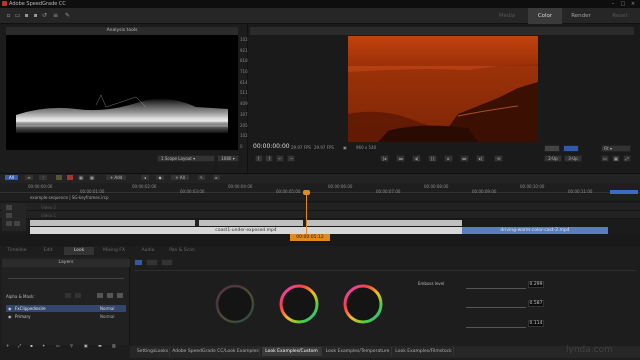  Describe the element at coordinates (464, 158) in the screenshot. I see `next-frame-button: ▸▸` at that location.